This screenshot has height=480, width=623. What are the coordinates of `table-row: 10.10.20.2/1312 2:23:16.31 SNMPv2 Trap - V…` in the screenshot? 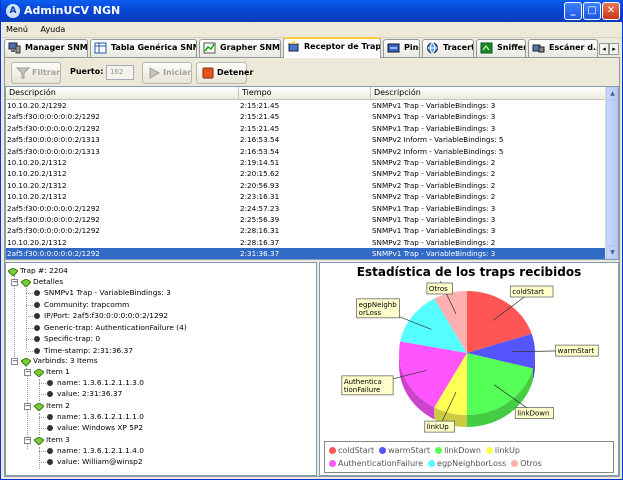 It's located at (306, 196).